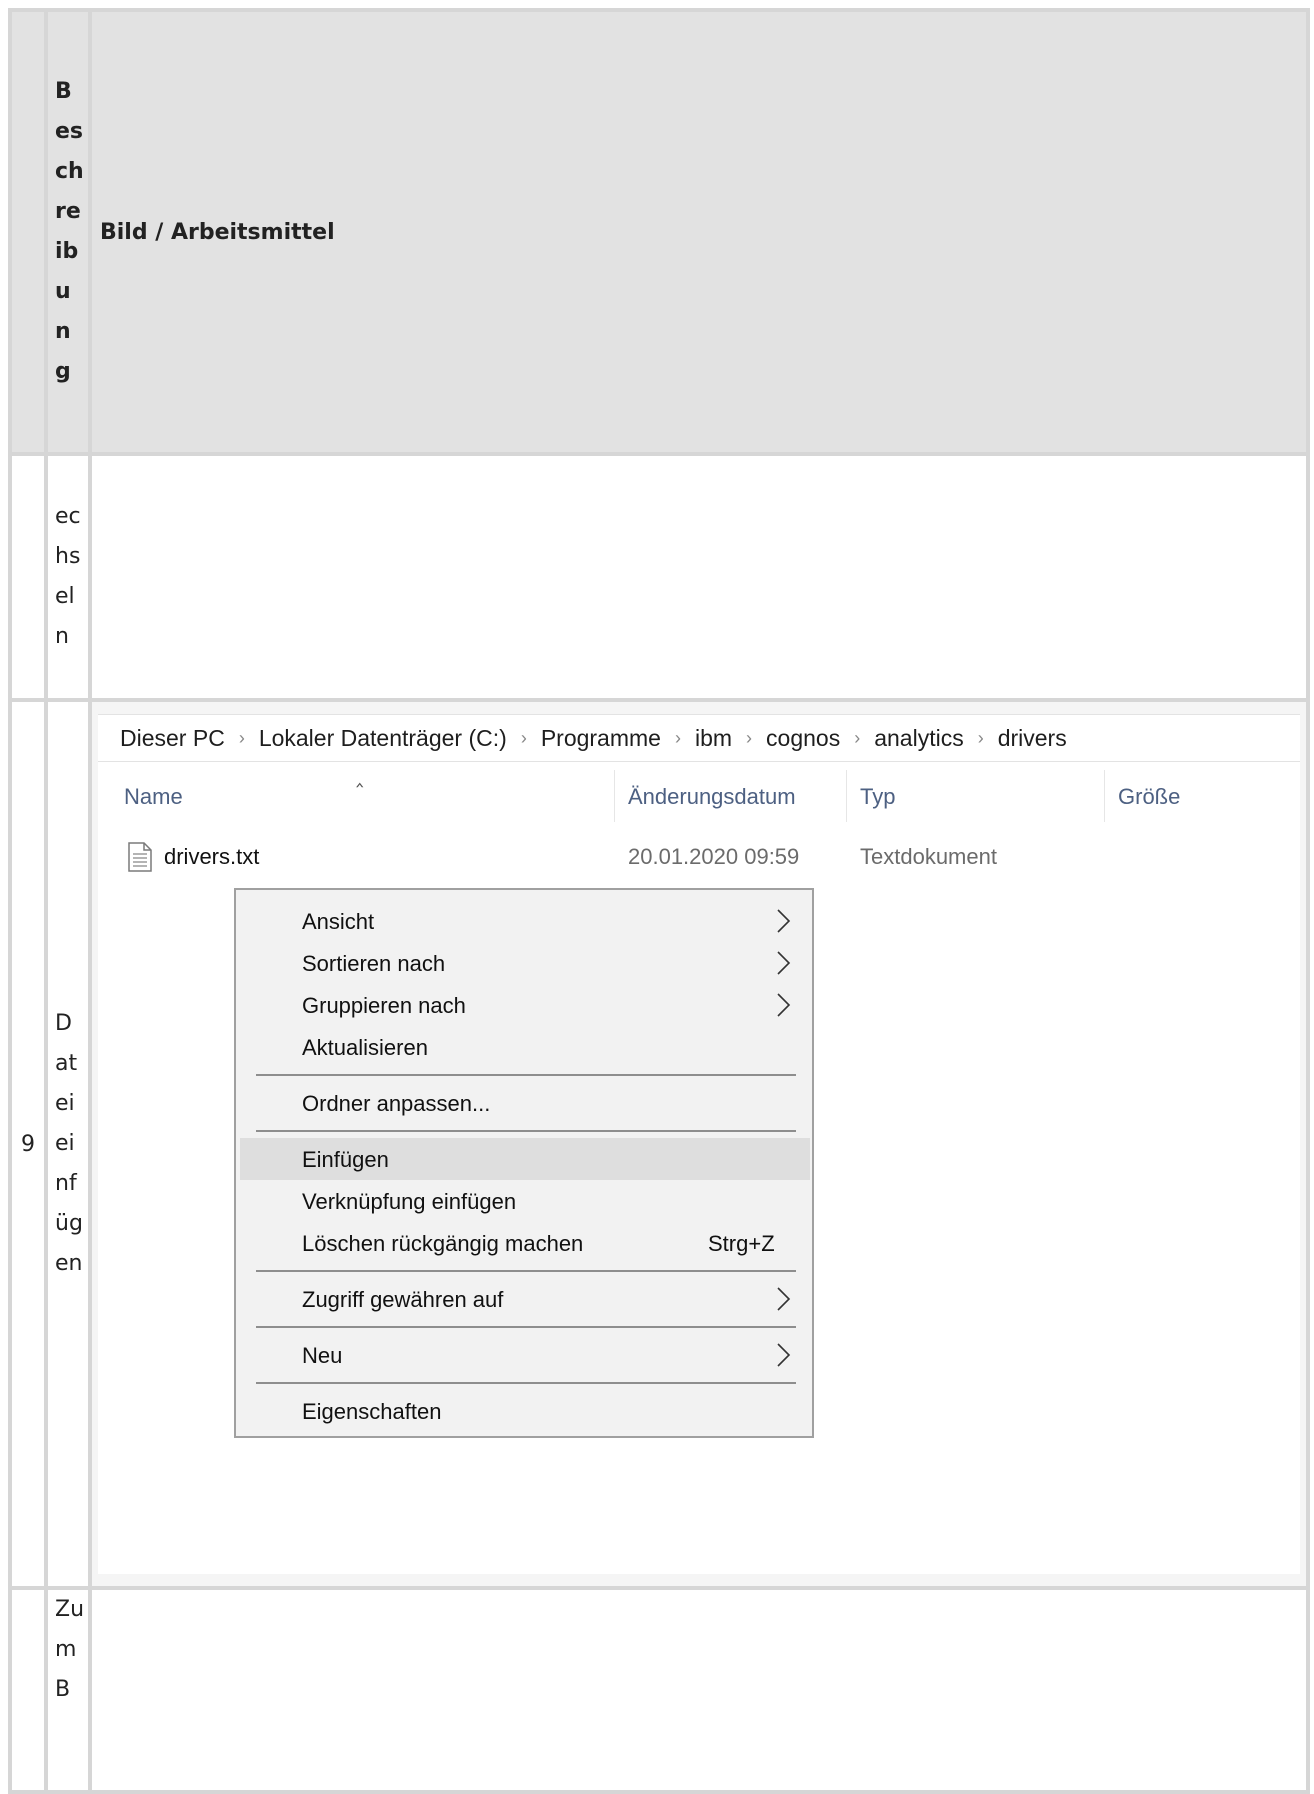 The width and height of the screenshot is (1314, 1794). Describe the element at coordinates (212, 856) in the screenshot. I see `file-name: drivers.txt` at that location.